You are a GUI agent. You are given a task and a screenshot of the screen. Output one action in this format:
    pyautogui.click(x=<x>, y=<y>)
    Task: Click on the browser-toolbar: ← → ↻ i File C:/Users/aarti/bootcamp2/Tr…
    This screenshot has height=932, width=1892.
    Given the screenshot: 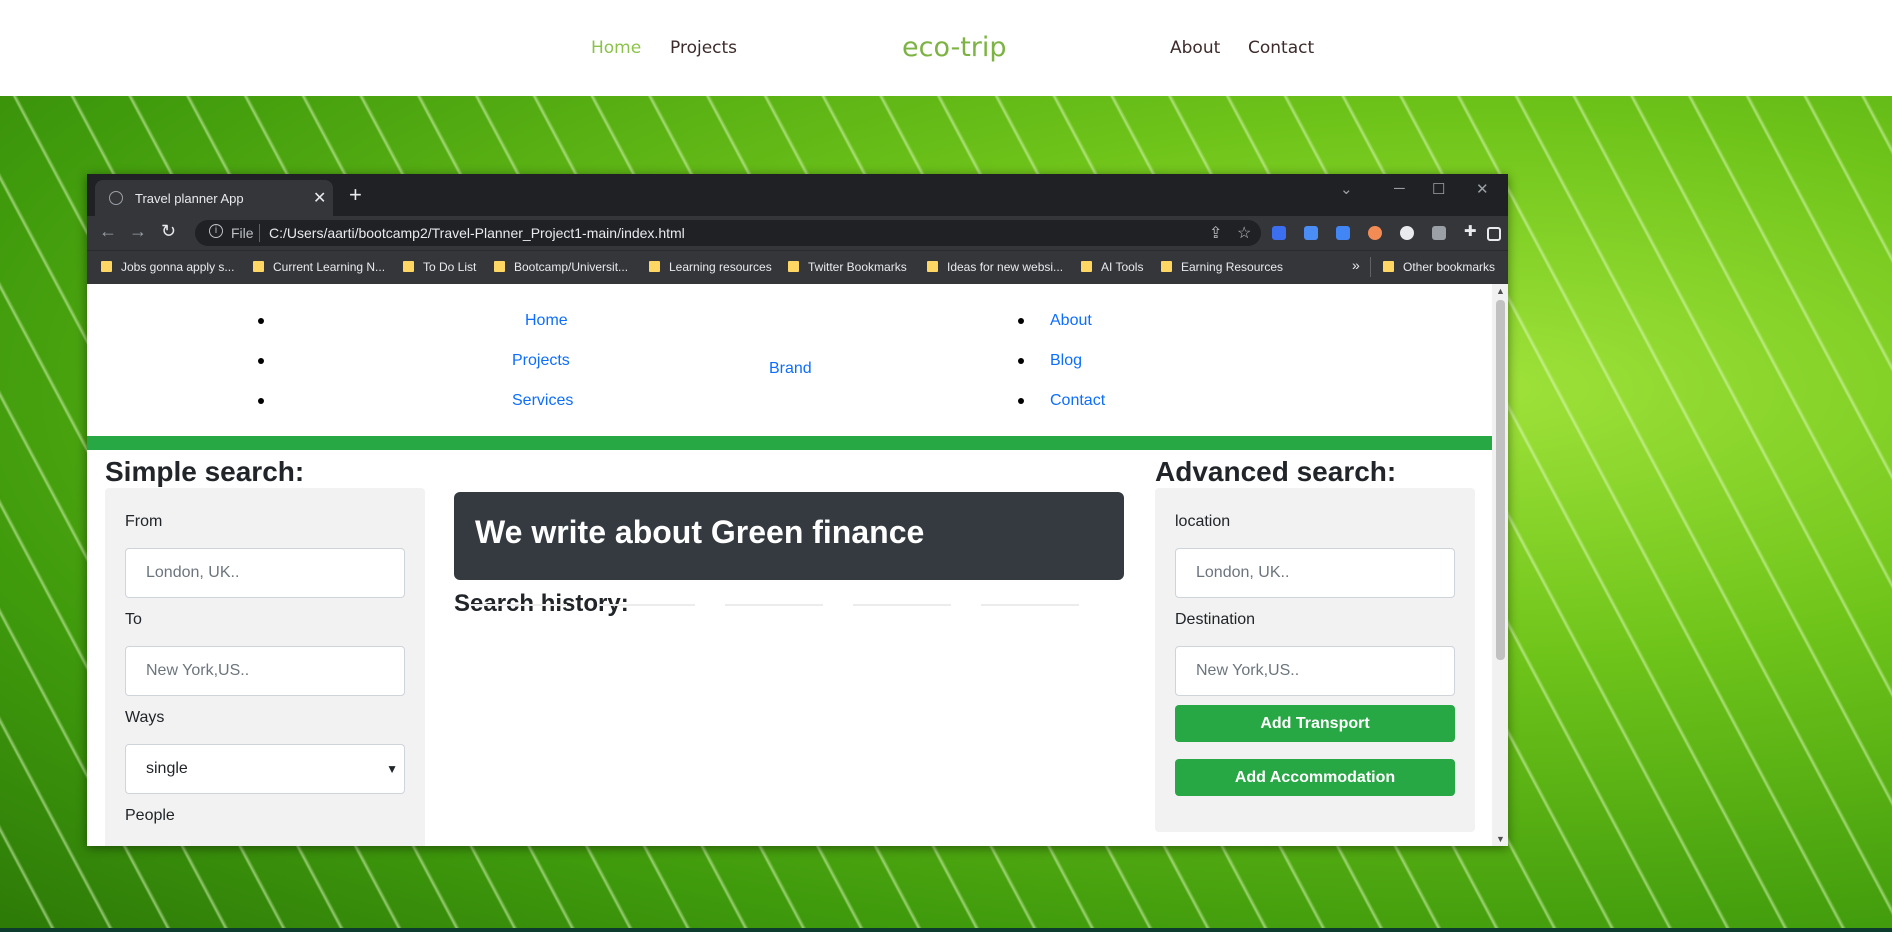 What is the action you would take?
    pyautogui.click(x=797, y=233)
    